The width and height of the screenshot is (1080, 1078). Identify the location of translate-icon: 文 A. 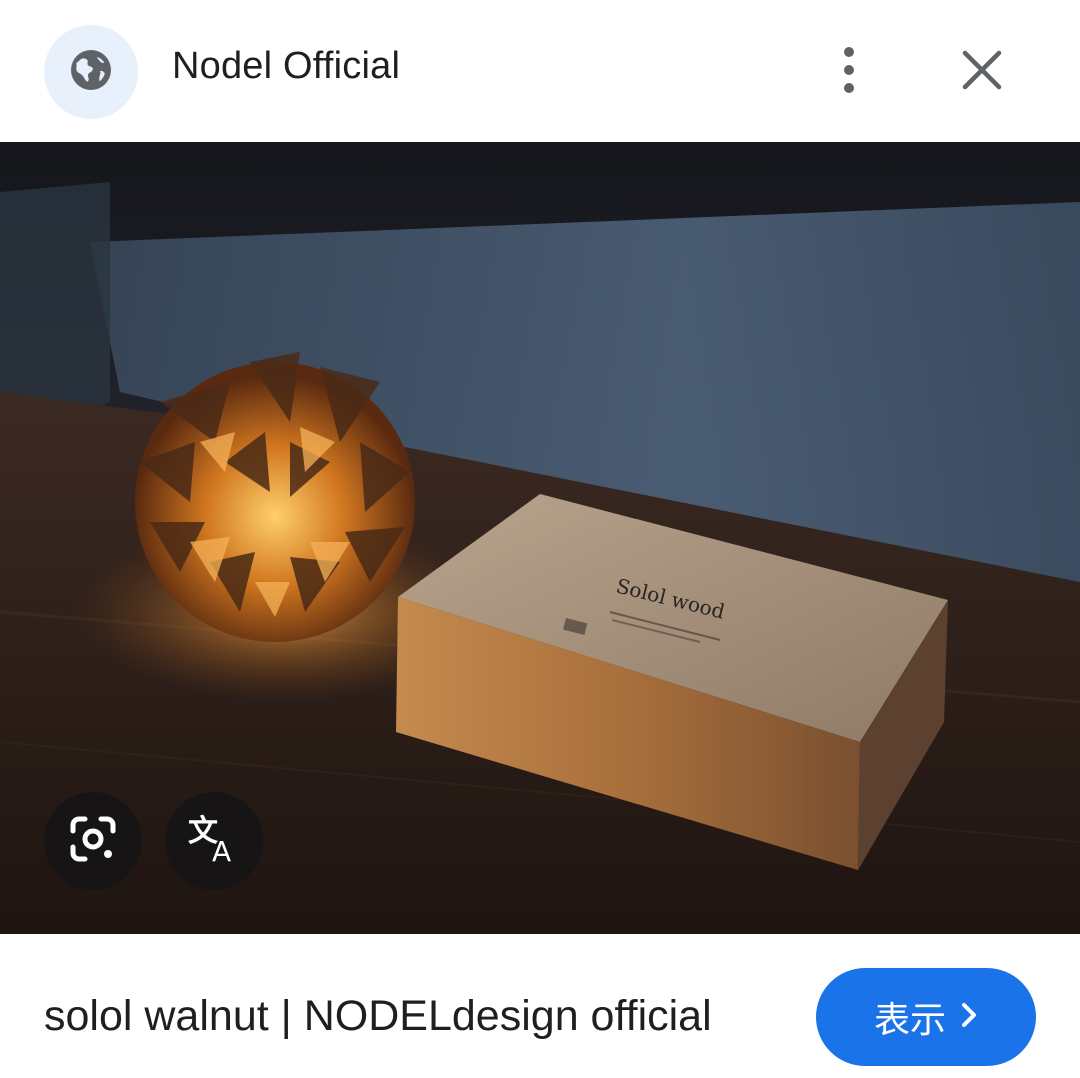
(214, 841).